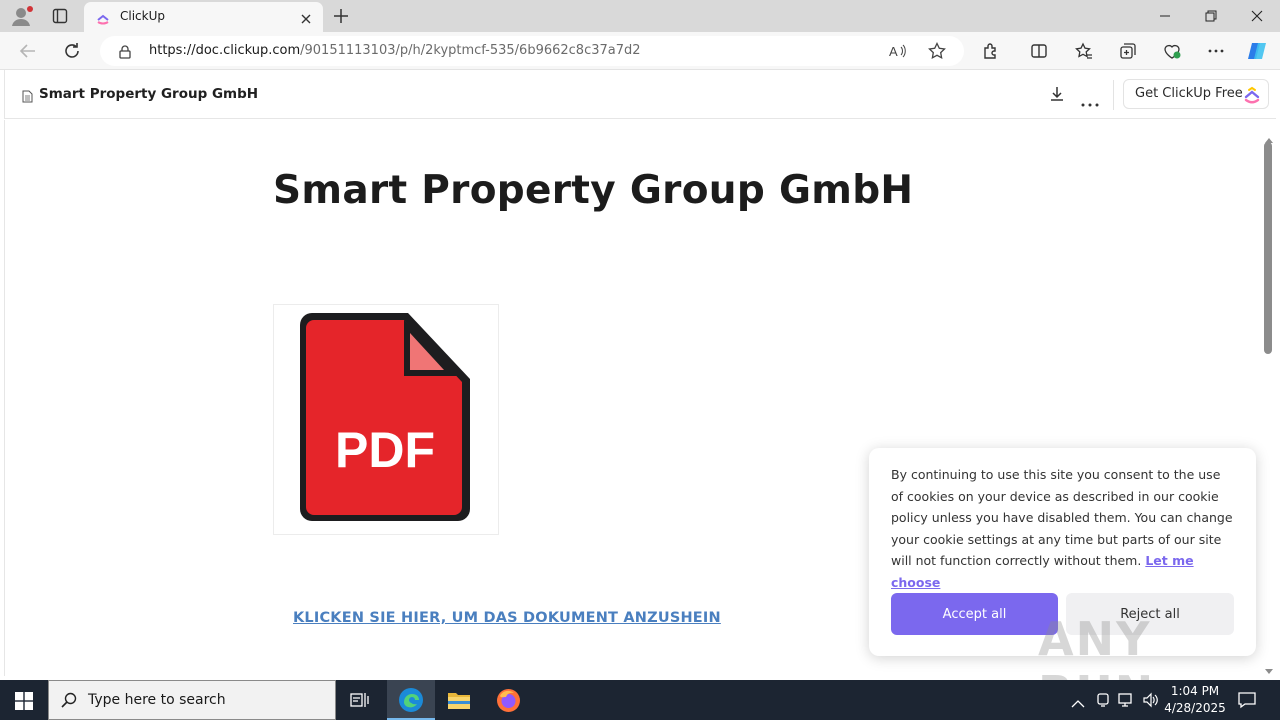 This screenshot has width=1280, height=720. Describe the element at coordinates (360, 702) in the screenshot. I see `task-view-icon` at that location.